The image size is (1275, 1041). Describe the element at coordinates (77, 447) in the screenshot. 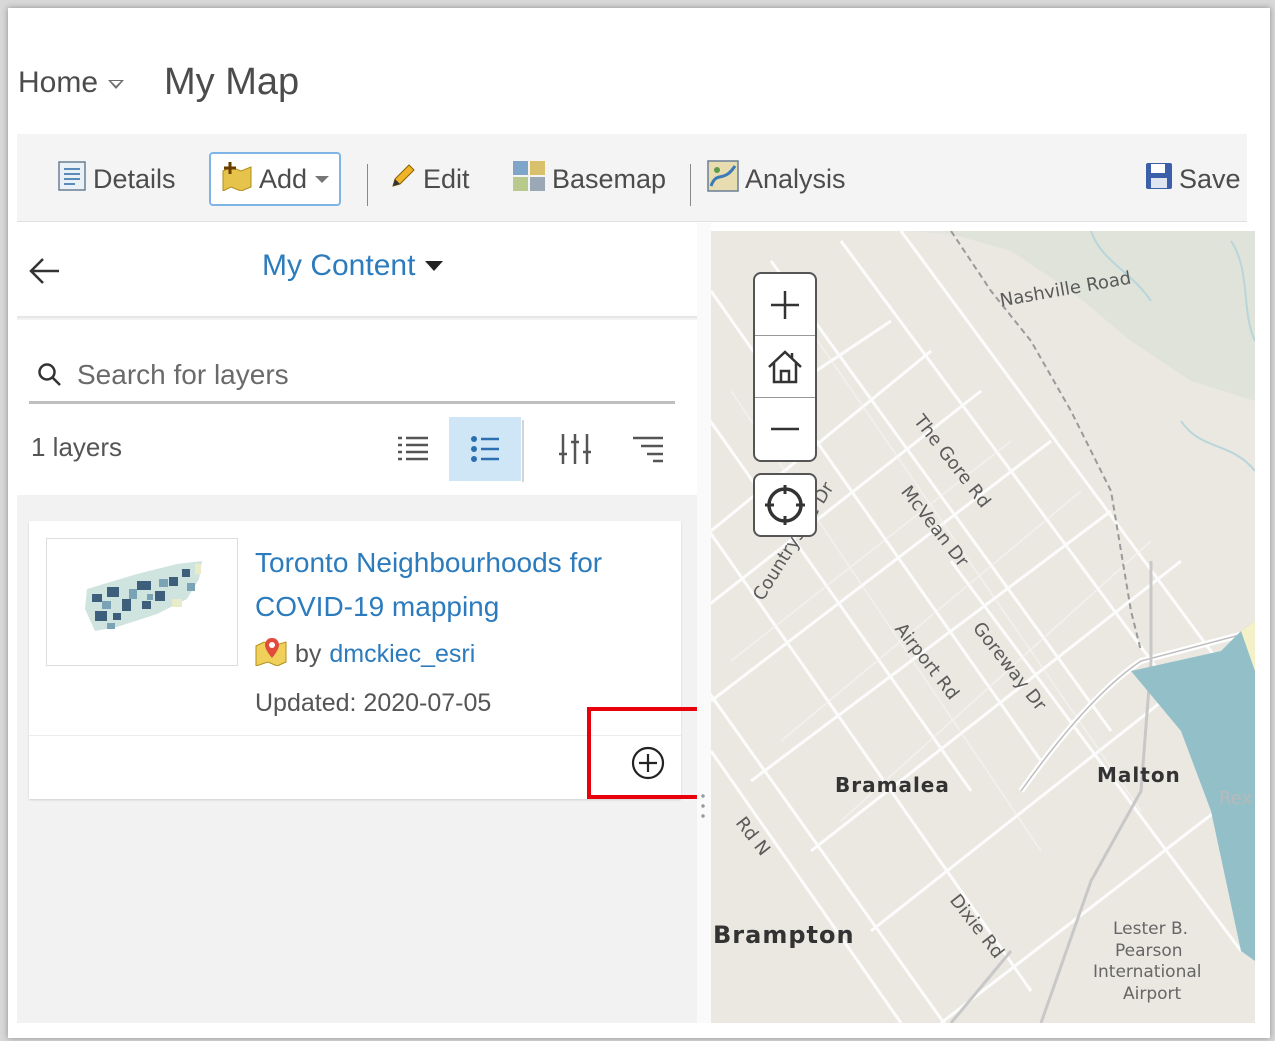

I see `layer-count: 1 layers` at that location.